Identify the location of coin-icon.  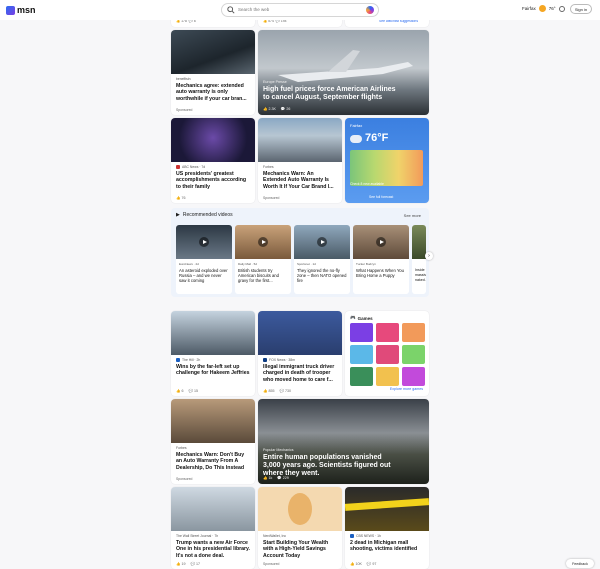
(300, 509).